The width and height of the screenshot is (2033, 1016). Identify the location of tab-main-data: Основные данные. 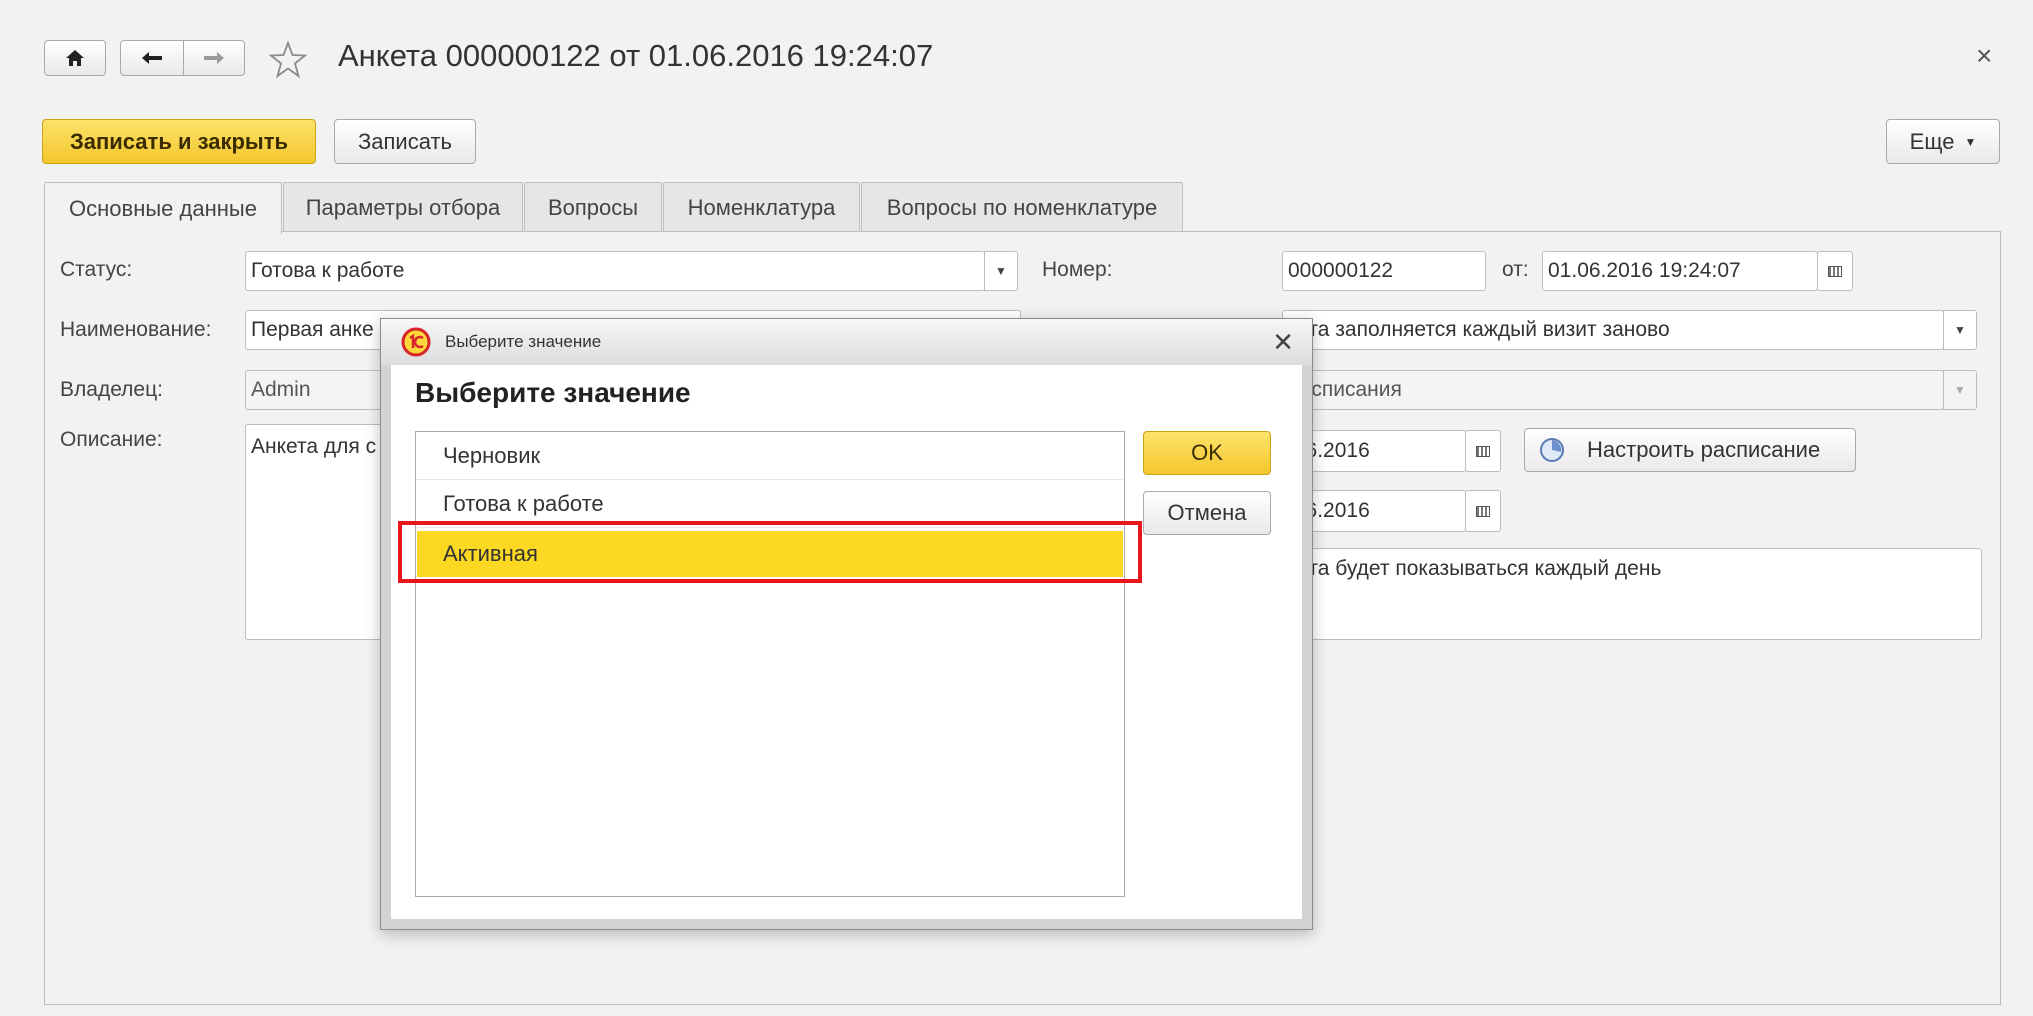
(163, 208).